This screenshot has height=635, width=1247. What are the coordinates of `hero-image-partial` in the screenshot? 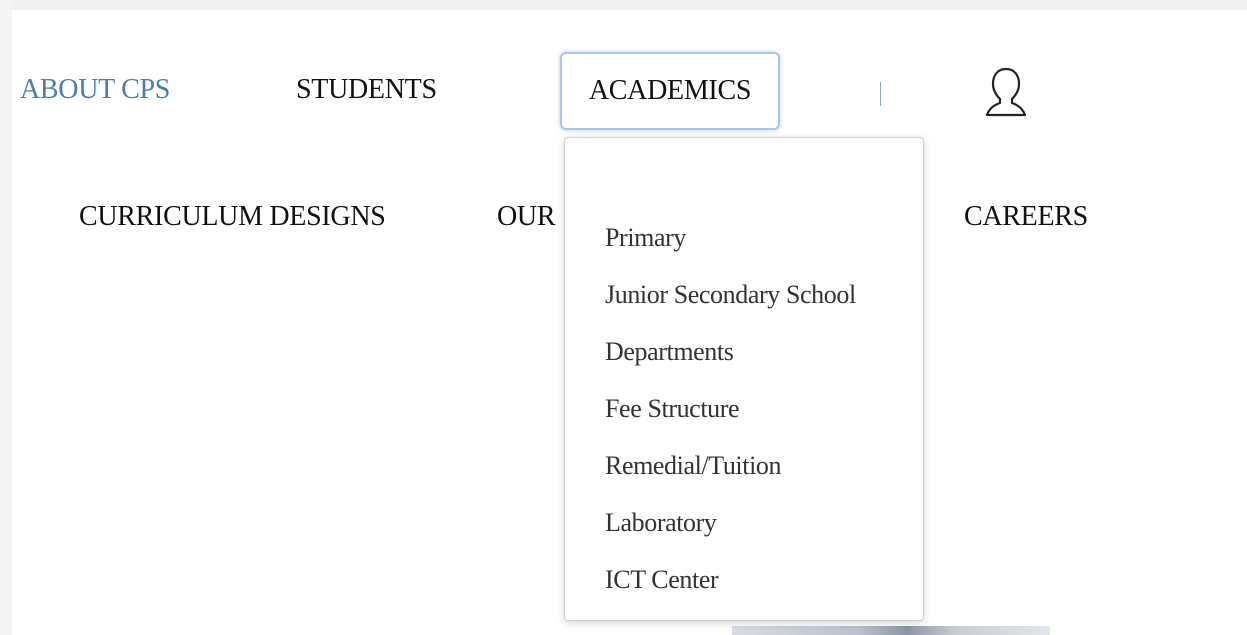 It's located at (891, 630).